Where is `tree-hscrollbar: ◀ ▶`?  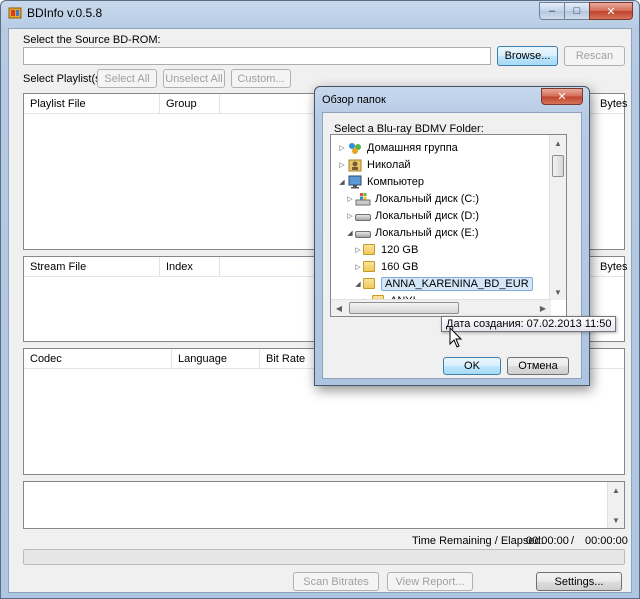 tree-hscrollbar: ◀ ▶ is located at coordinates (441, 307).